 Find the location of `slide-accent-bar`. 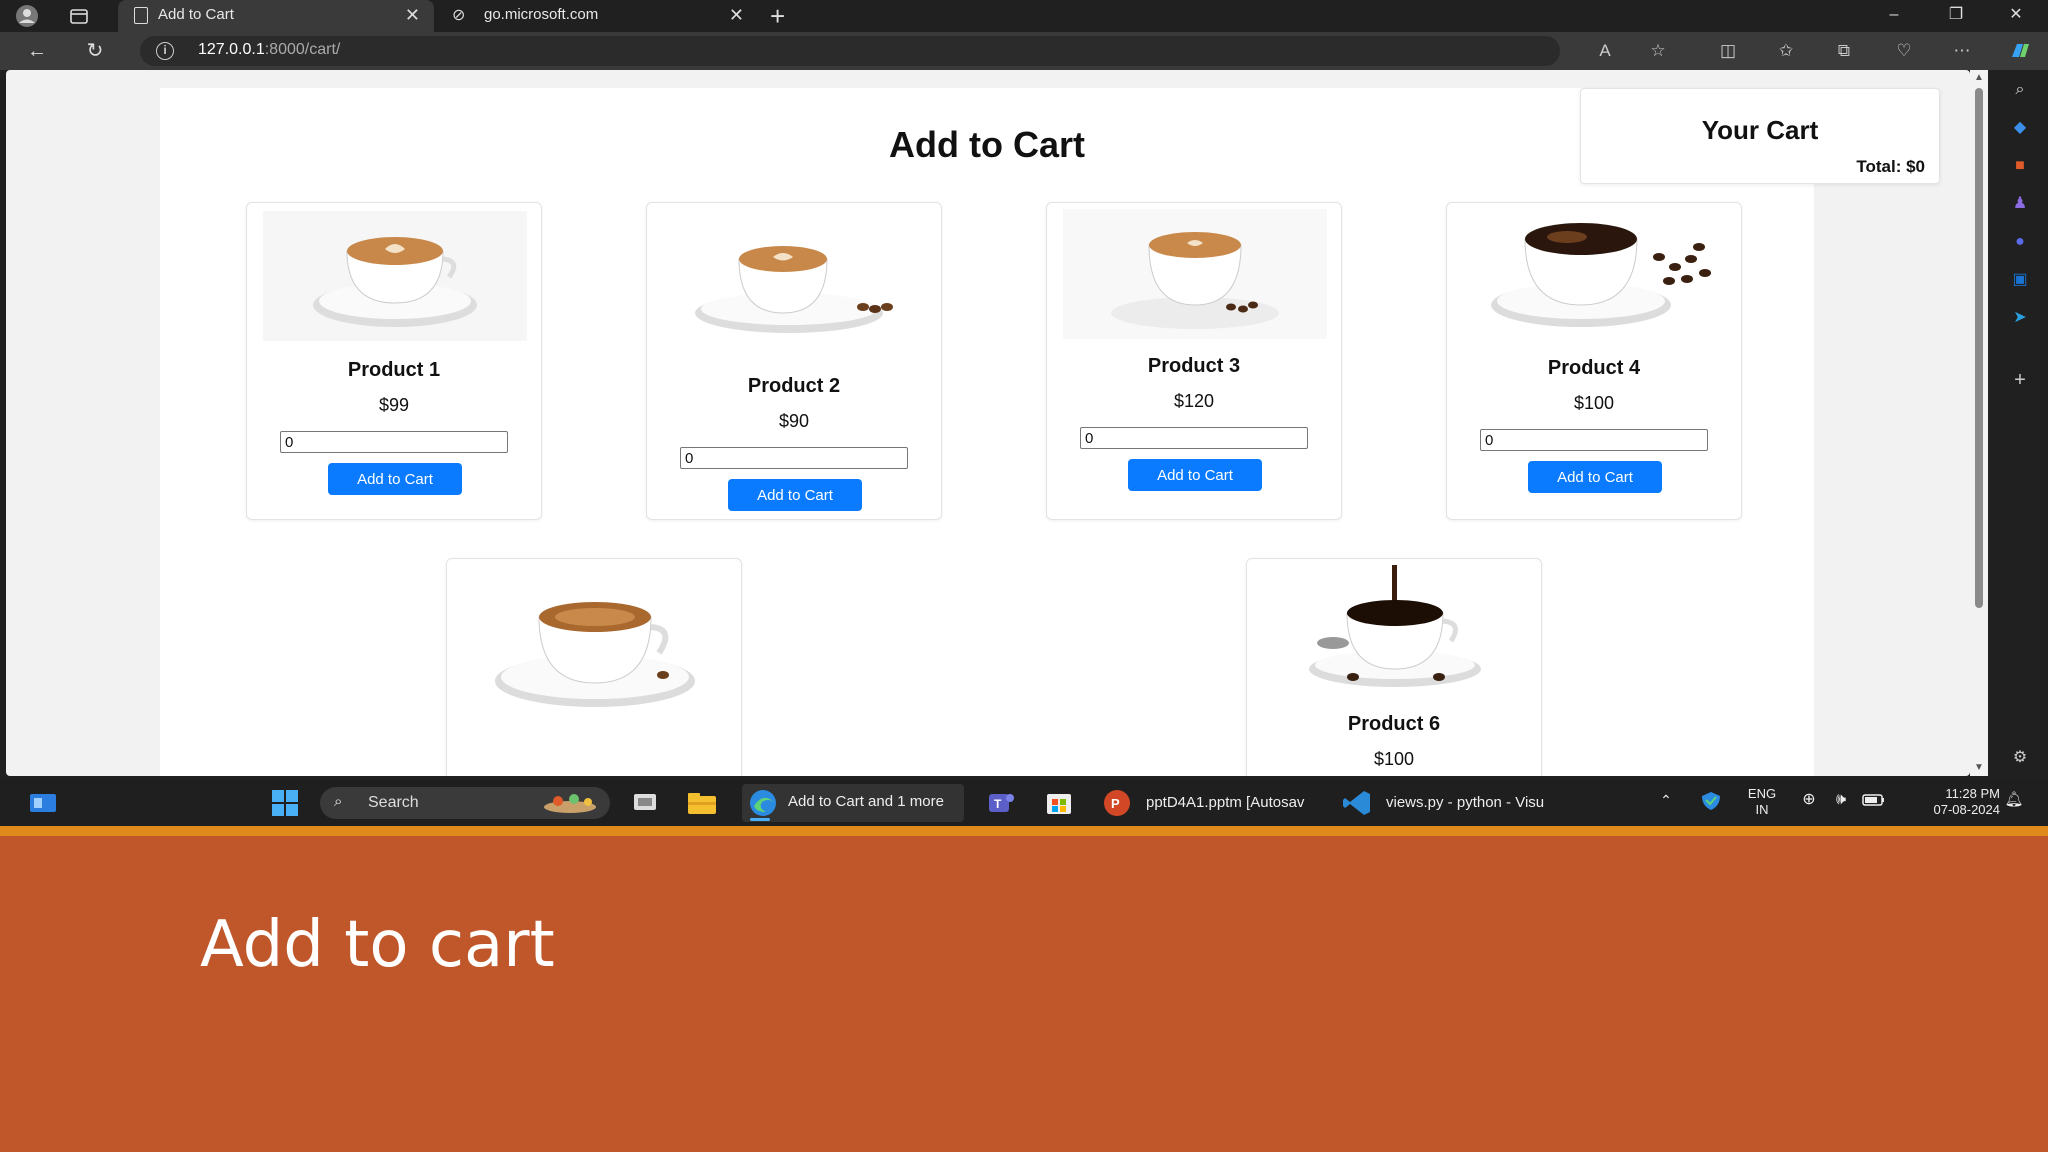

slide-accent-bar is located at coordinates (1024, 831).